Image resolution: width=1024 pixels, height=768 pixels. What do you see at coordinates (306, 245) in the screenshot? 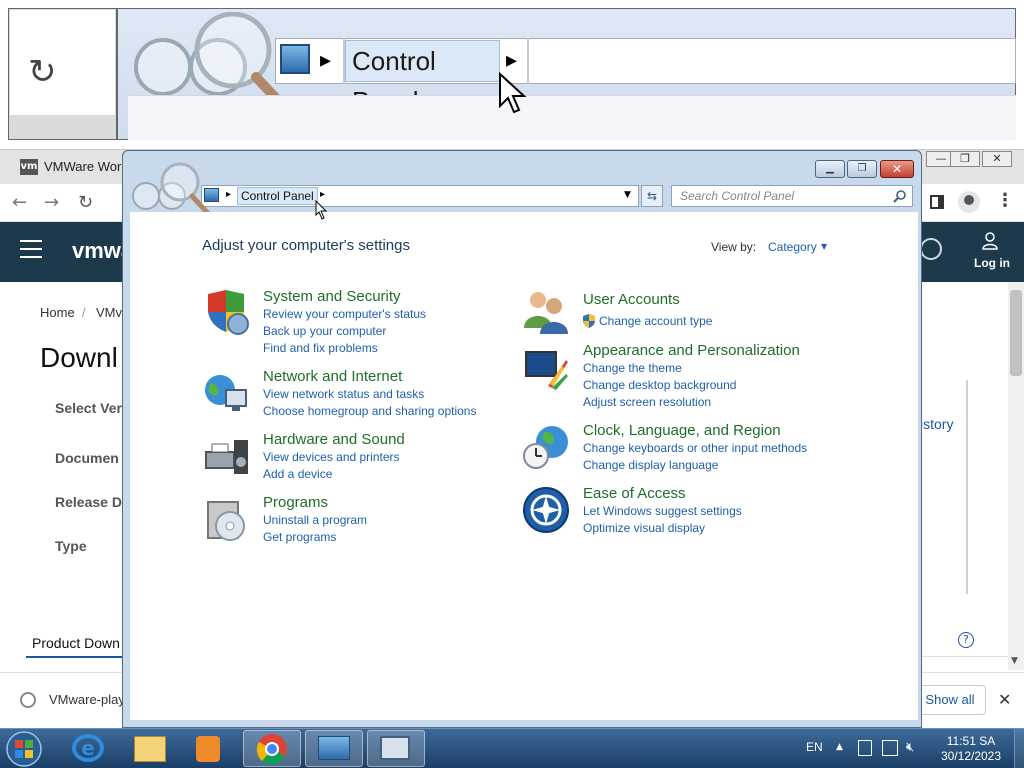
I see `page-heading: Adjust your computer's settings` at bounding box center [306, 245].